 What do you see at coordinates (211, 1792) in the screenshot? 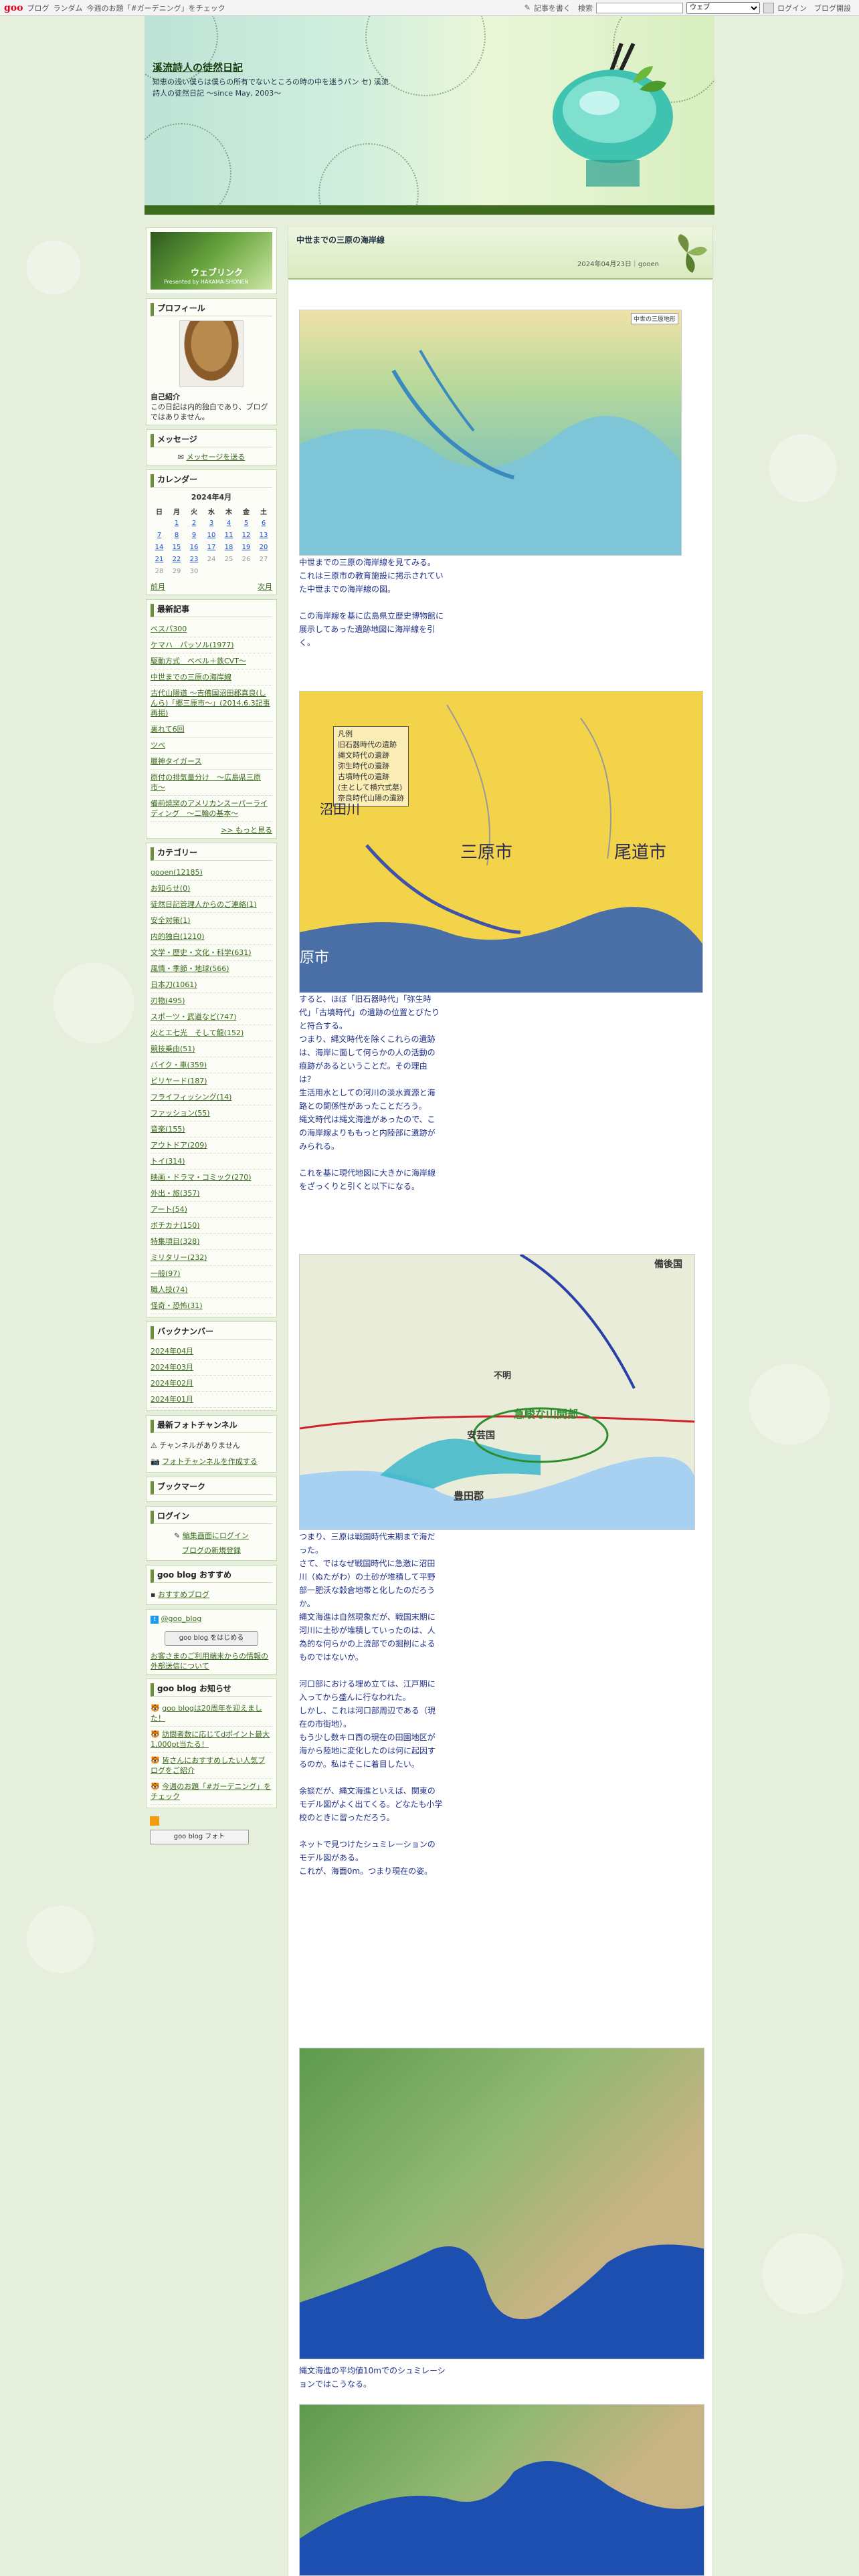
I see `news-link: 今週のお題「#ガーデニング」をチェック` at bounding box center [211, 1792].